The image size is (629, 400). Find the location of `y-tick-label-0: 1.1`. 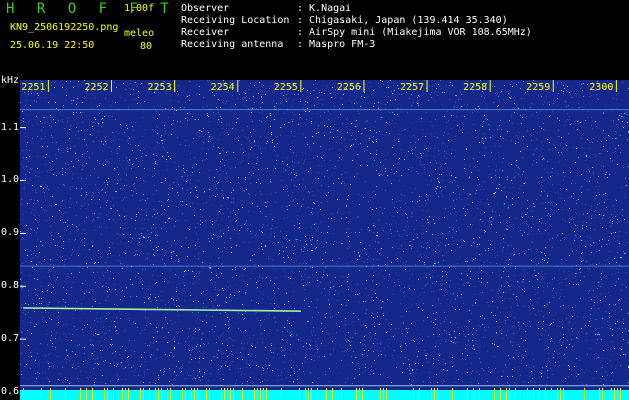

y-tick-label-0: 1.1 is located at coordinates (10, 127).